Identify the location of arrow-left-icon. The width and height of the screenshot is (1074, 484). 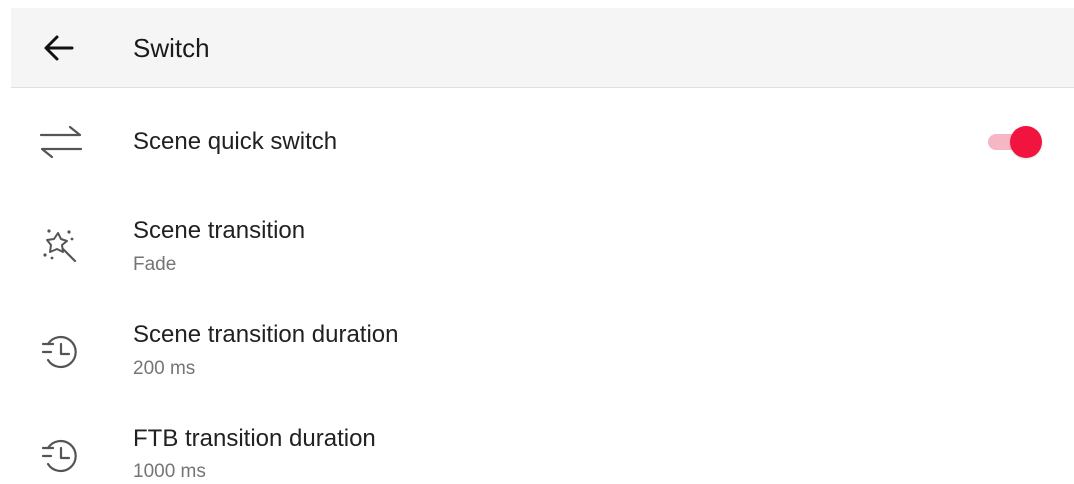
(59, 50).